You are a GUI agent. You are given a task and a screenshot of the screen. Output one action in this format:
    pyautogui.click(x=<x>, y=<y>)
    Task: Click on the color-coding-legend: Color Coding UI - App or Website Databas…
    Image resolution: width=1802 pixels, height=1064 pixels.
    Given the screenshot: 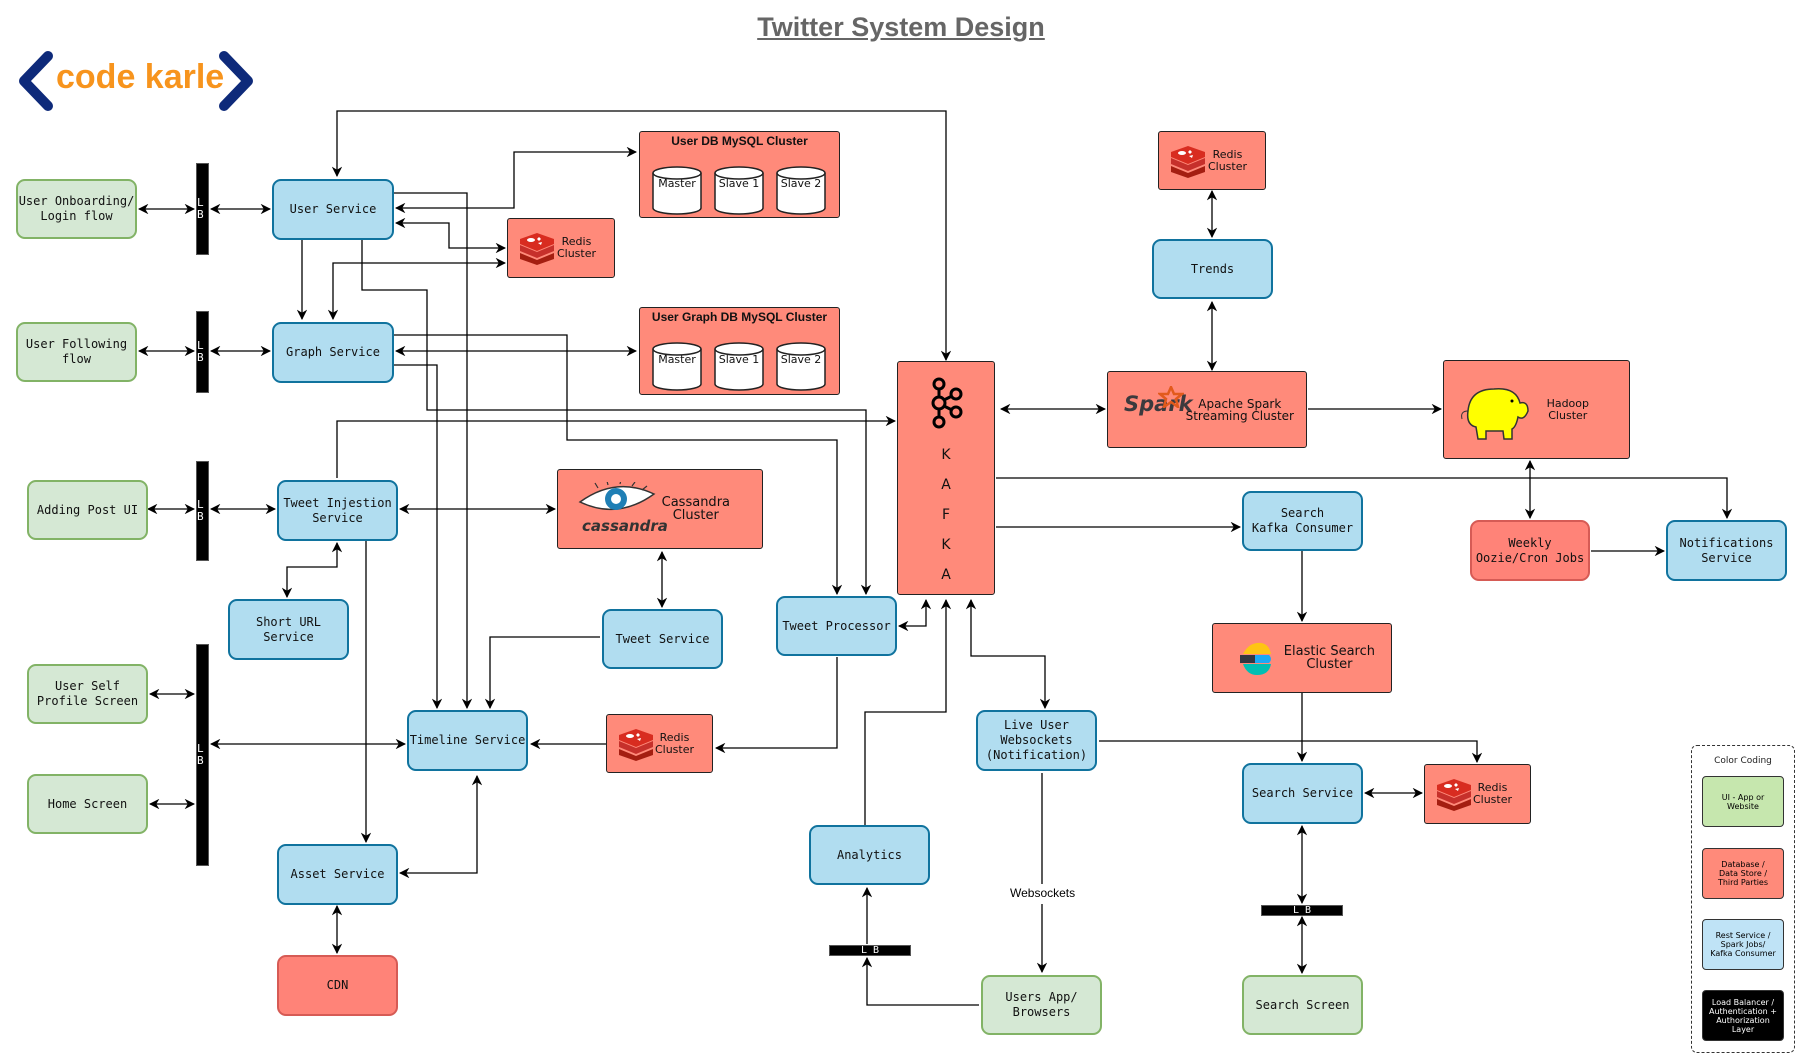 What is the action you would take?
    pyautogui.click(x=1743, y=899)
    